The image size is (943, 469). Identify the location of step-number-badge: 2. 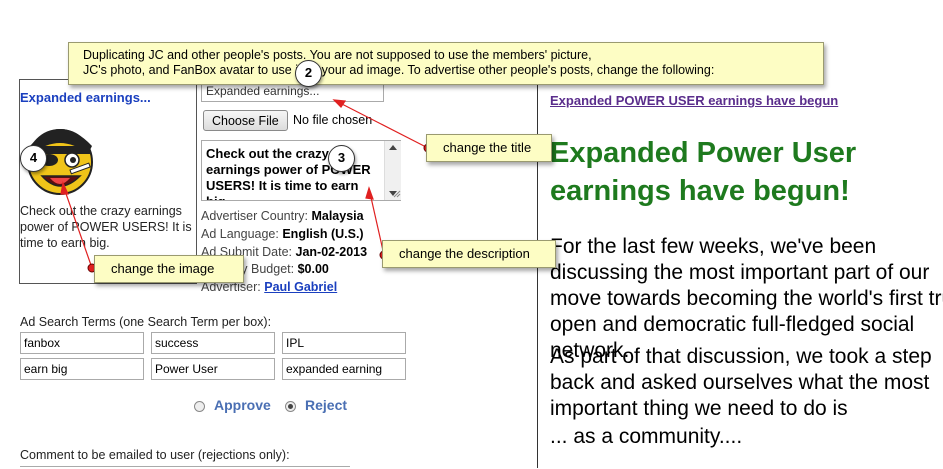
(308, 73).